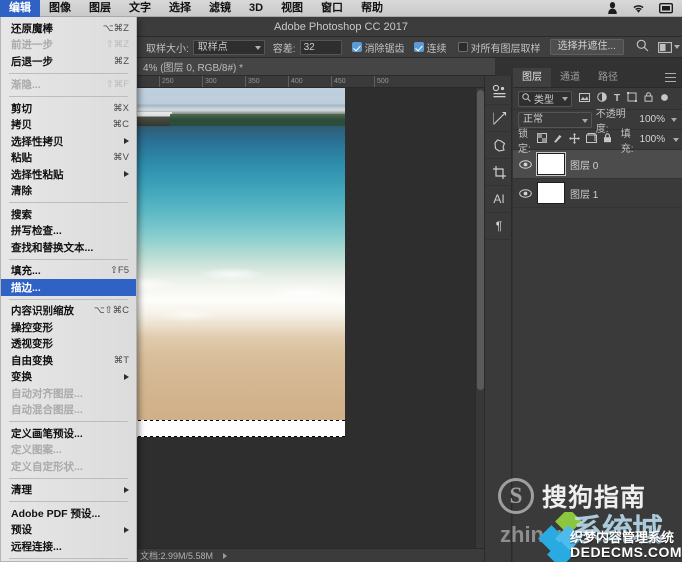  What do you see at coordinates (32, 28) in the screenshot?
I see `menu-item-label: 还原魔棒` at bounding box center [32, 28].